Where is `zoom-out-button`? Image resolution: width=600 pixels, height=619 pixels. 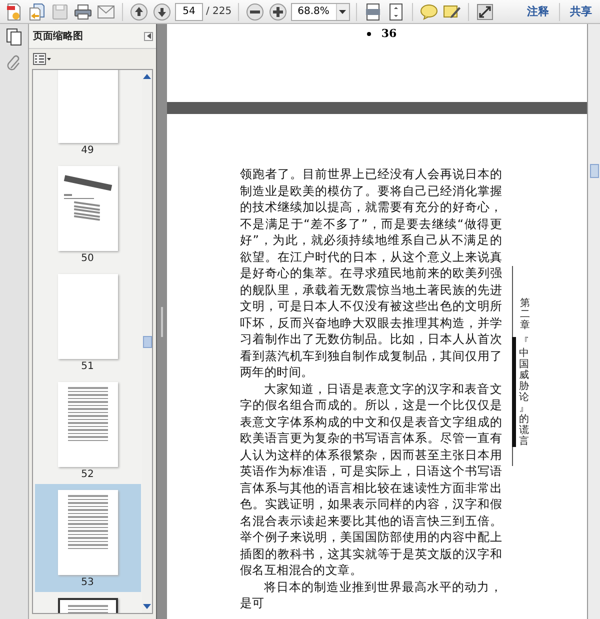
zoom-out-button is located at coordinates (254, 12).